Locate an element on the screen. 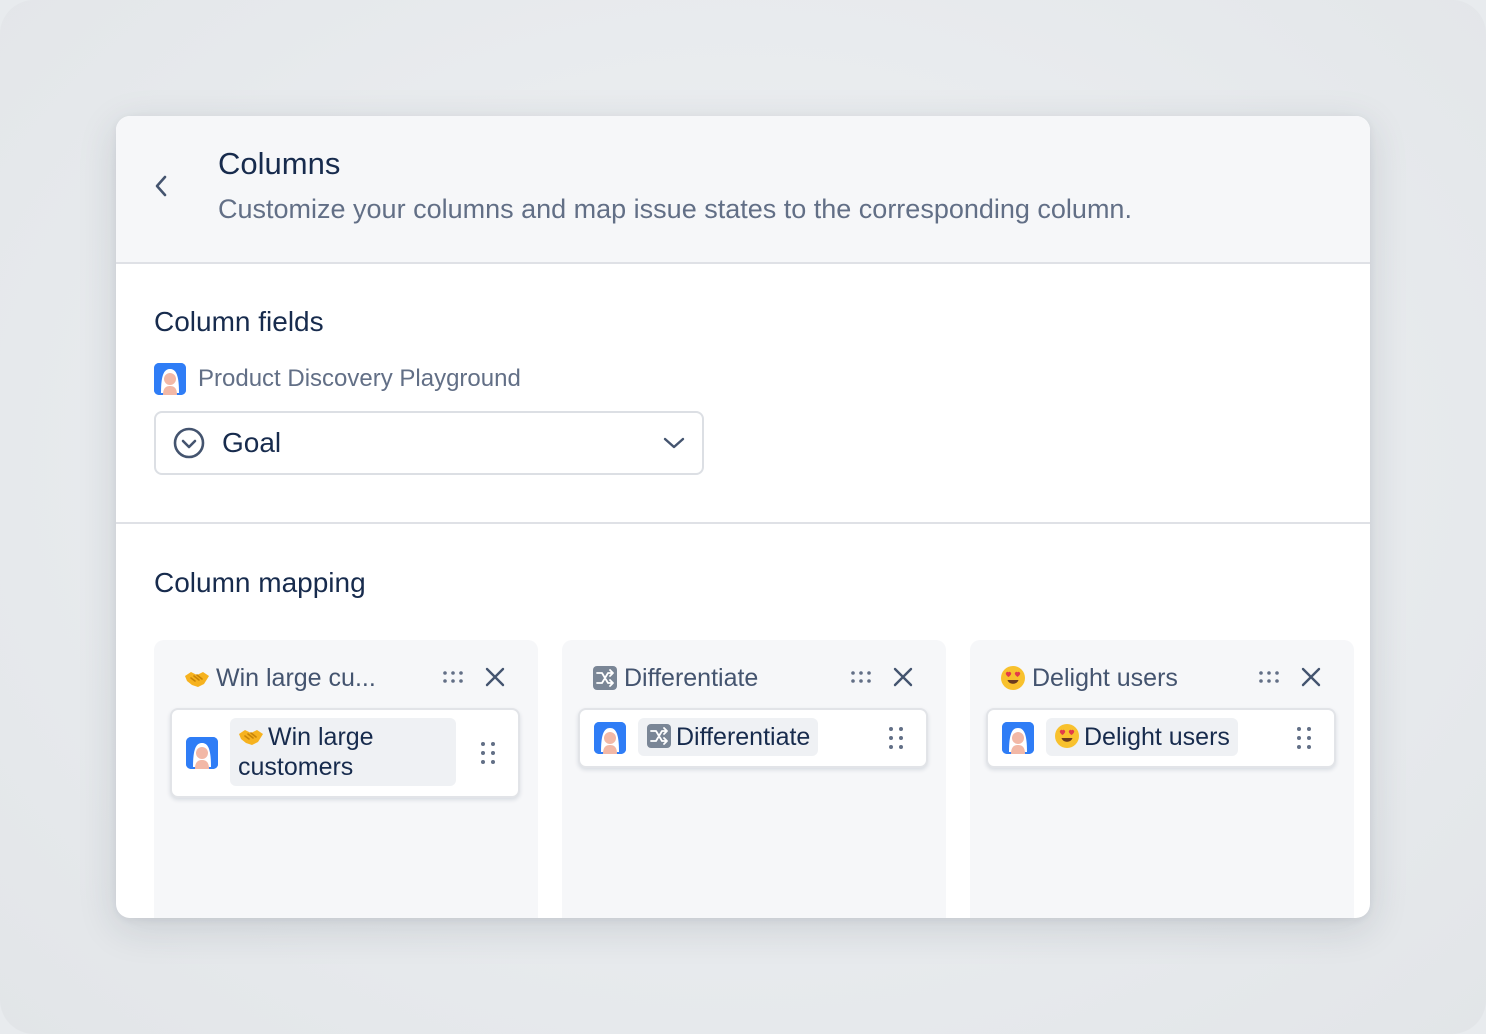 This screenshot has height=1034, width=1486. column-header: Delight users is located at coordinates (1167, 678).